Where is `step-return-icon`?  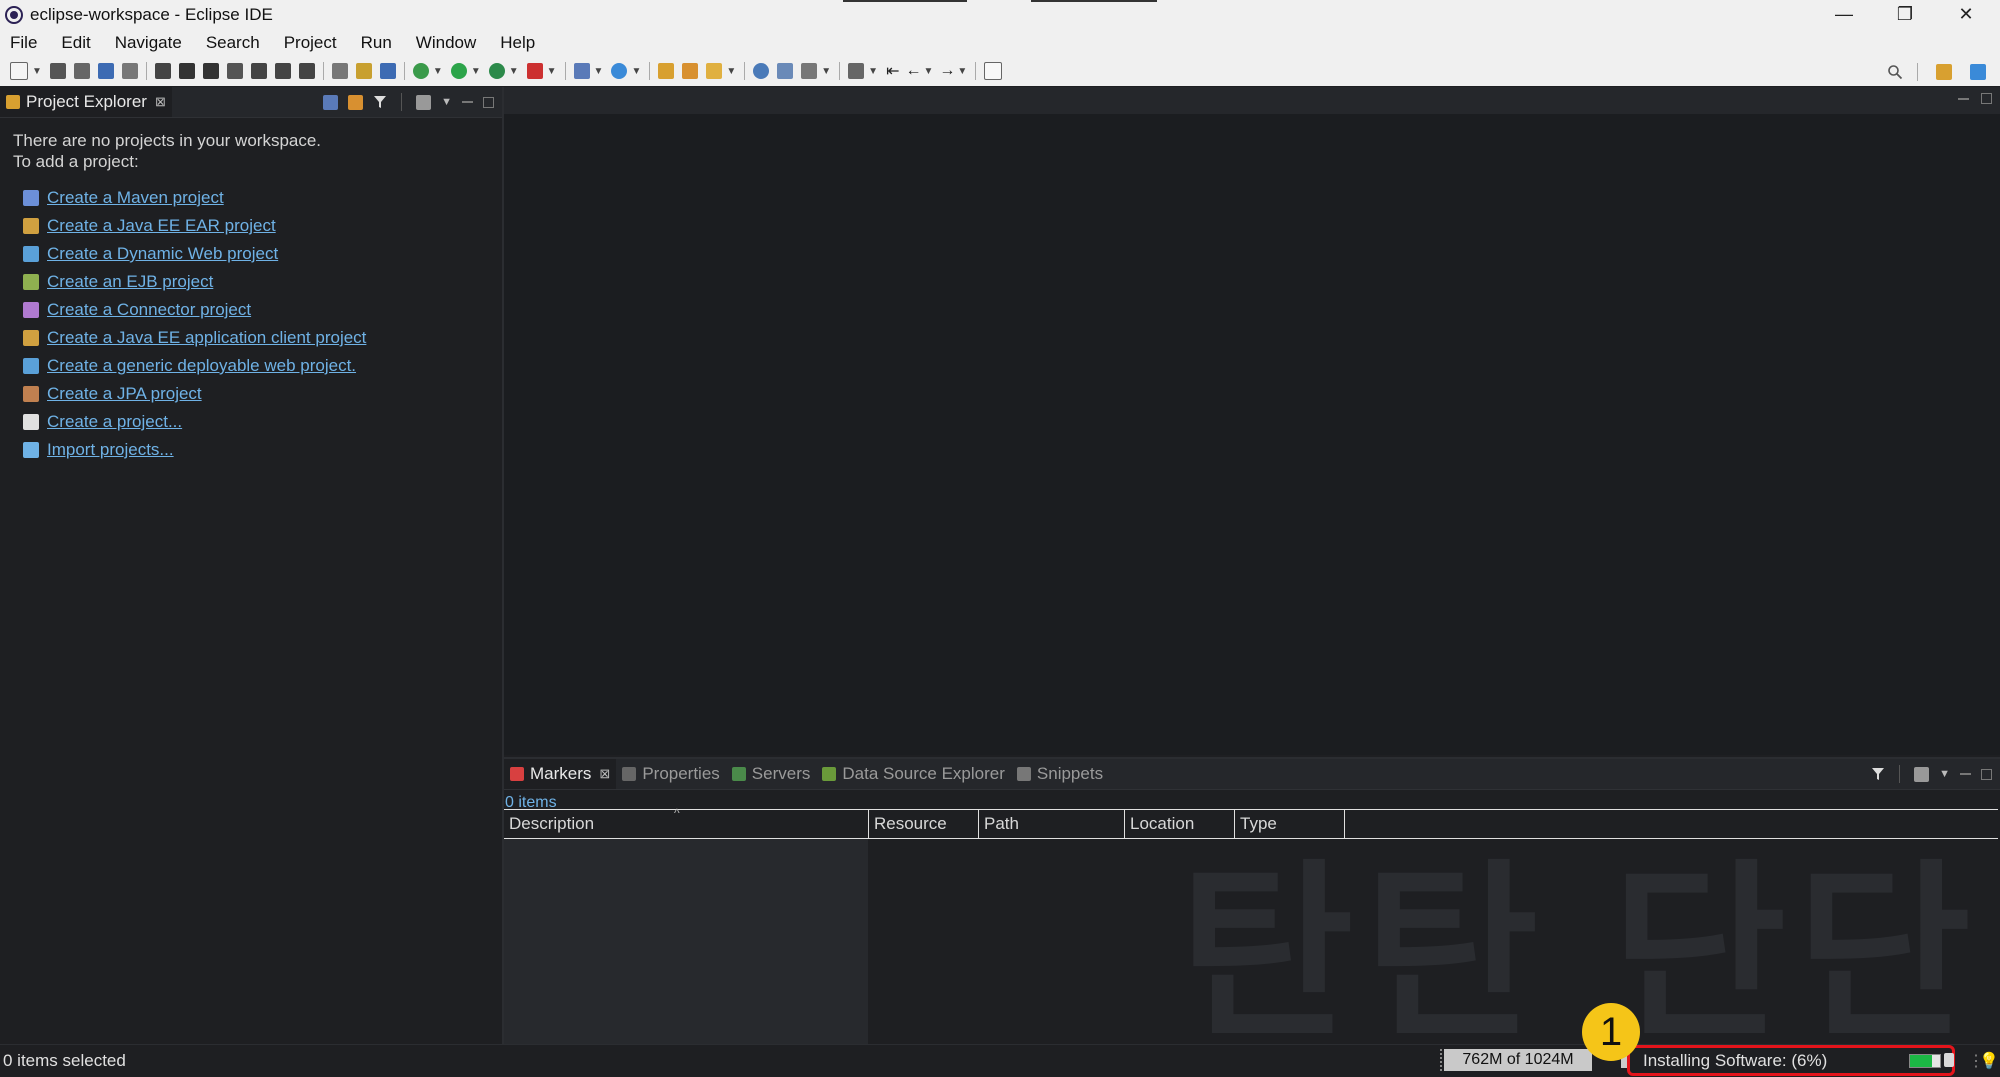 step-return-icon is located at coordinates (306, 71).